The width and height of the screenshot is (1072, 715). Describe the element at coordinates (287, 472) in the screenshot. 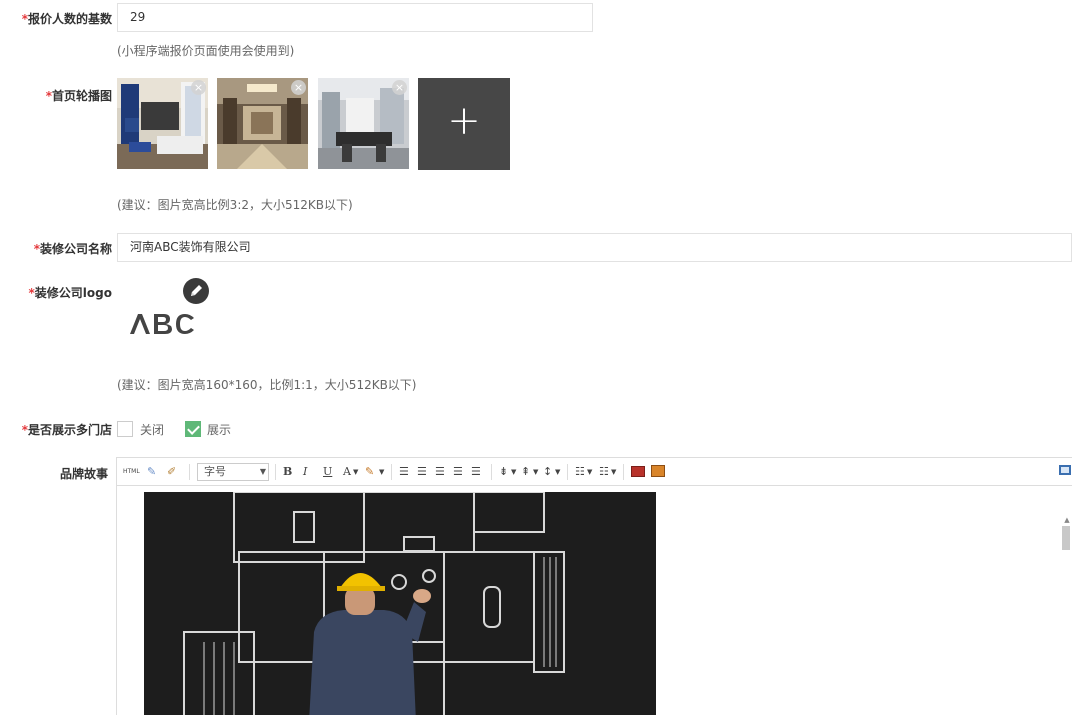

I see `bold-button: B` at that location.